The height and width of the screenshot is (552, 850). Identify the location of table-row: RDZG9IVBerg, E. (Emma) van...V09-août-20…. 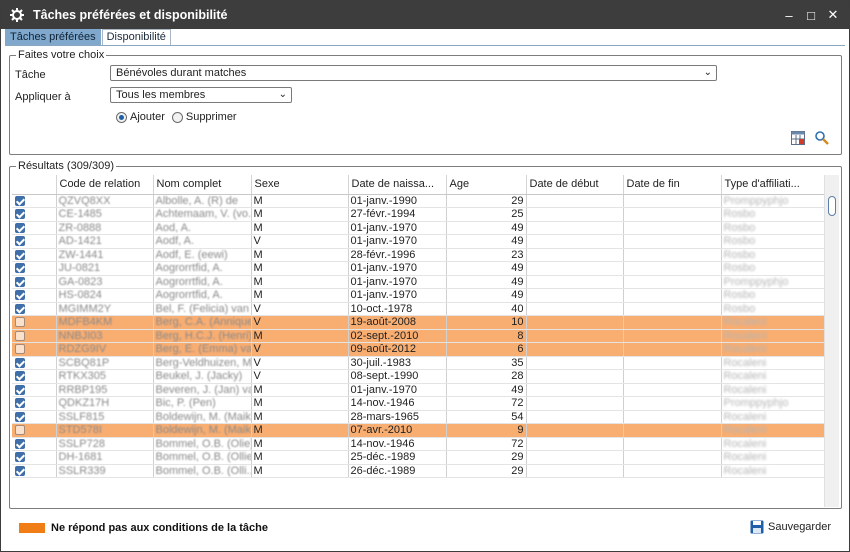
(418, 349).